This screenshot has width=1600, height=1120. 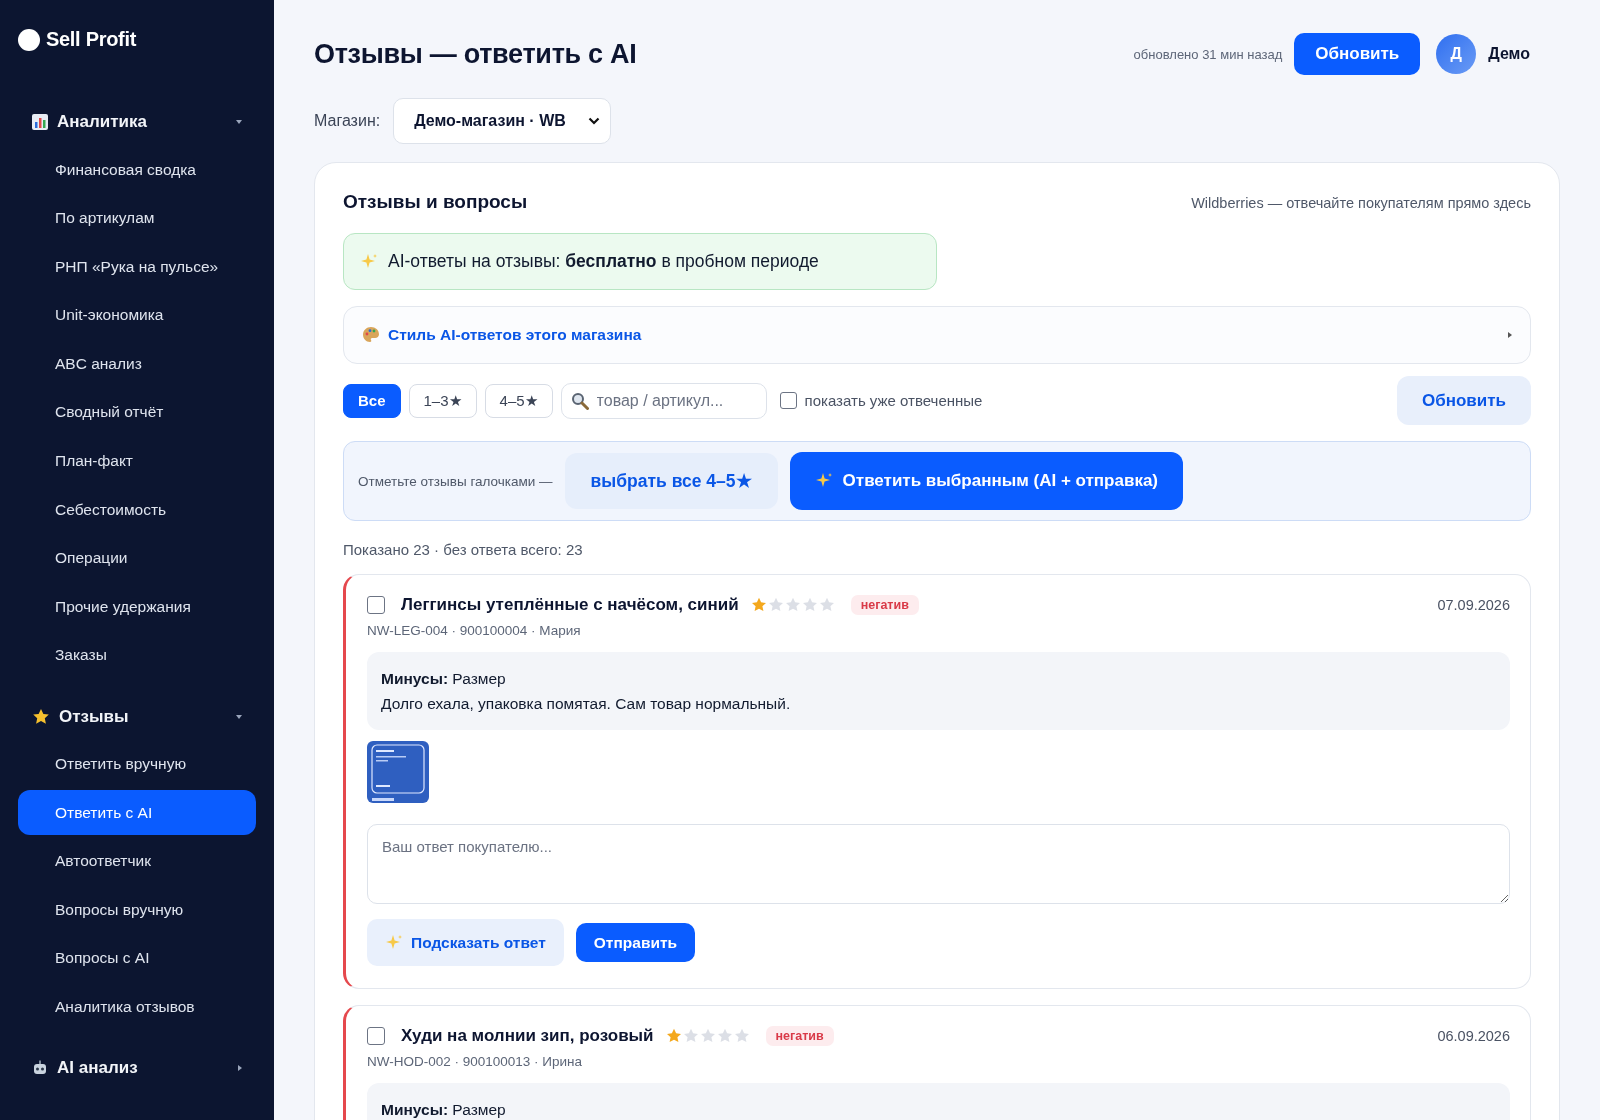 I want to click on sidebar-item: Операции, so click(x=137, y=558).